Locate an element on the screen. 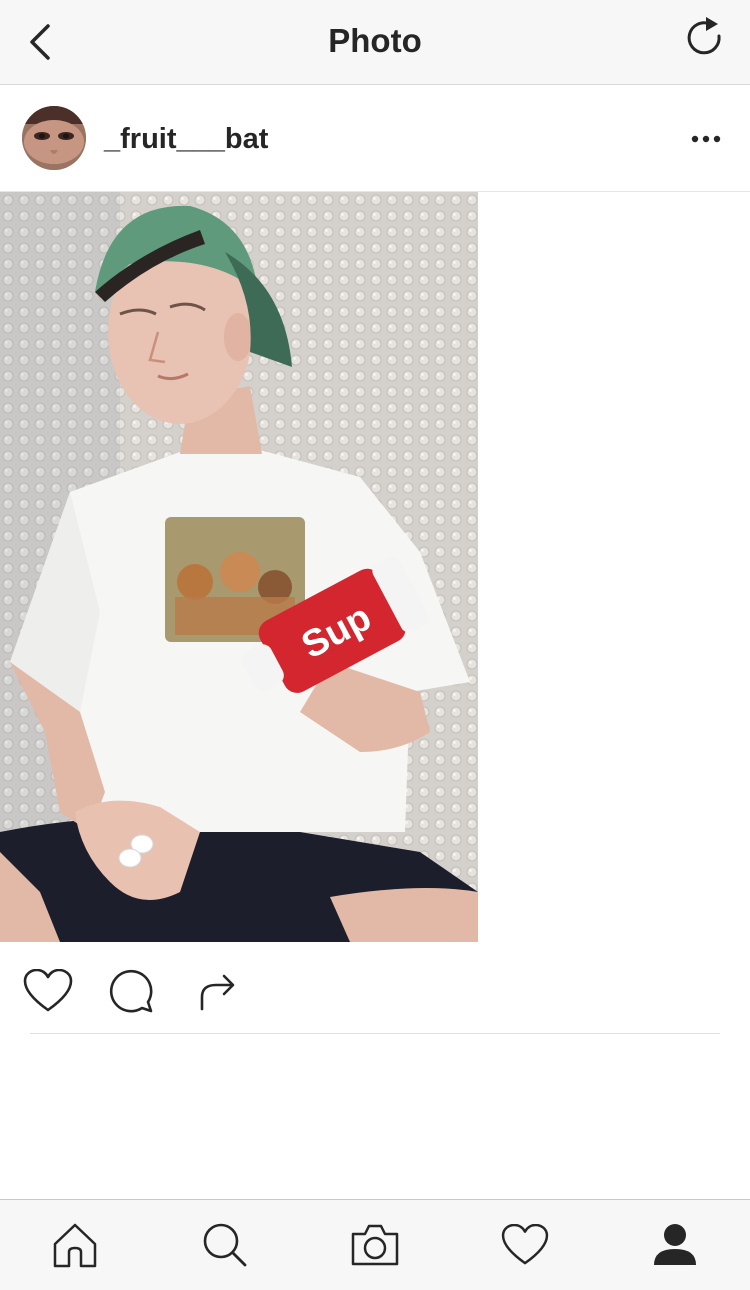  profile-icon is located at coordinates (675, 1244).